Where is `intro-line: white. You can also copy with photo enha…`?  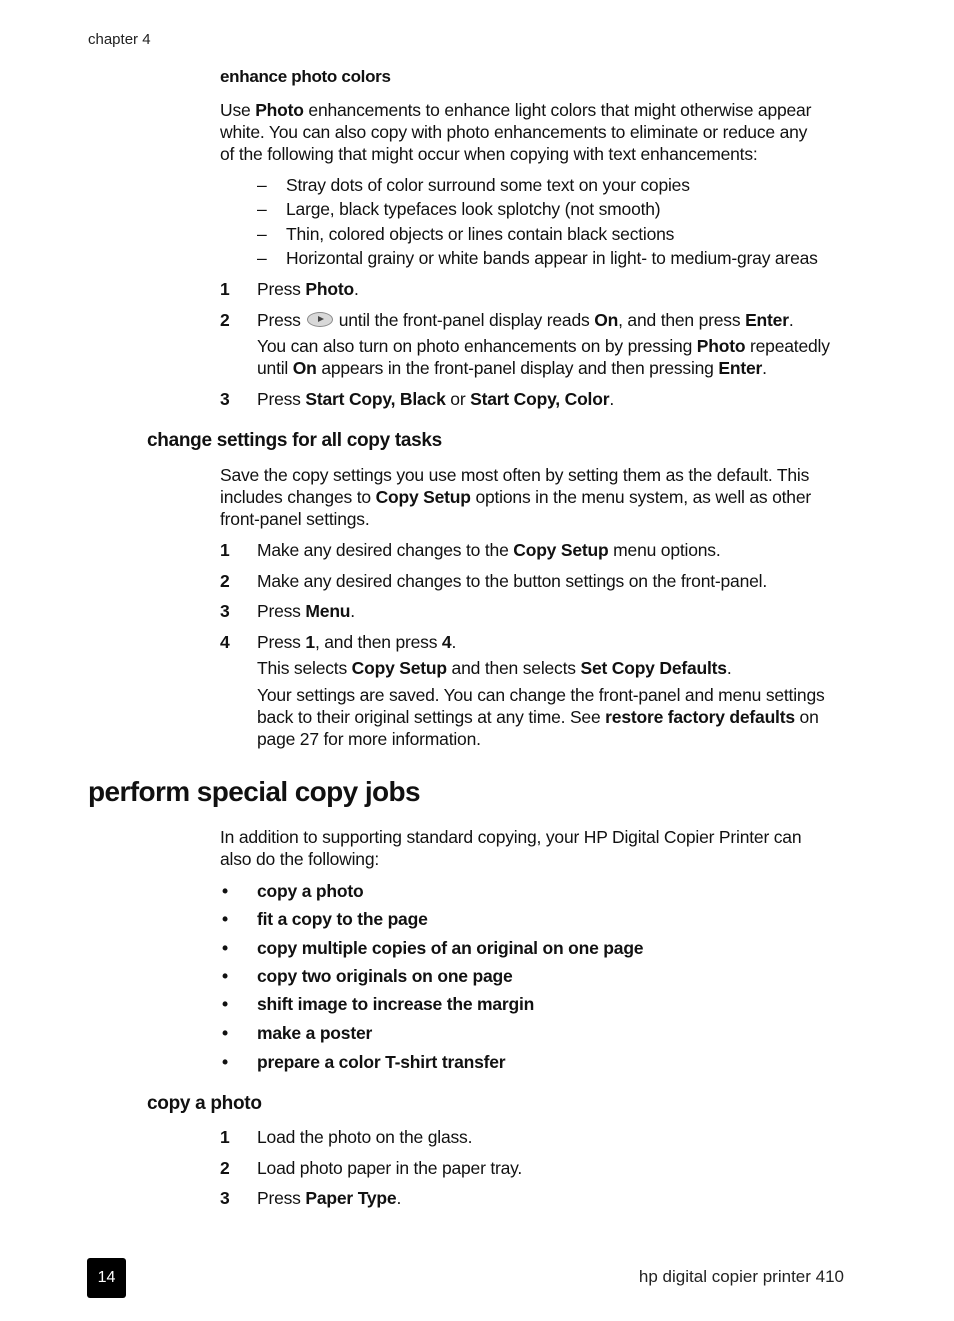 intro-line: white. You can also copy with photo enha… is located at coordinates (514, 132).